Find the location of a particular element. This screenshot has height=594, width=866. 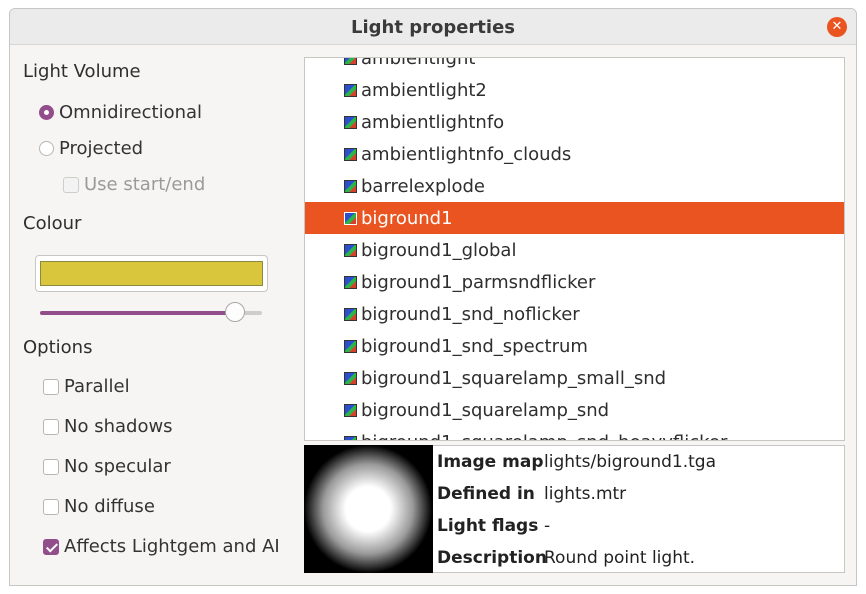

no-diffuse-label: No diffuse is located at coordinates (109, 506).